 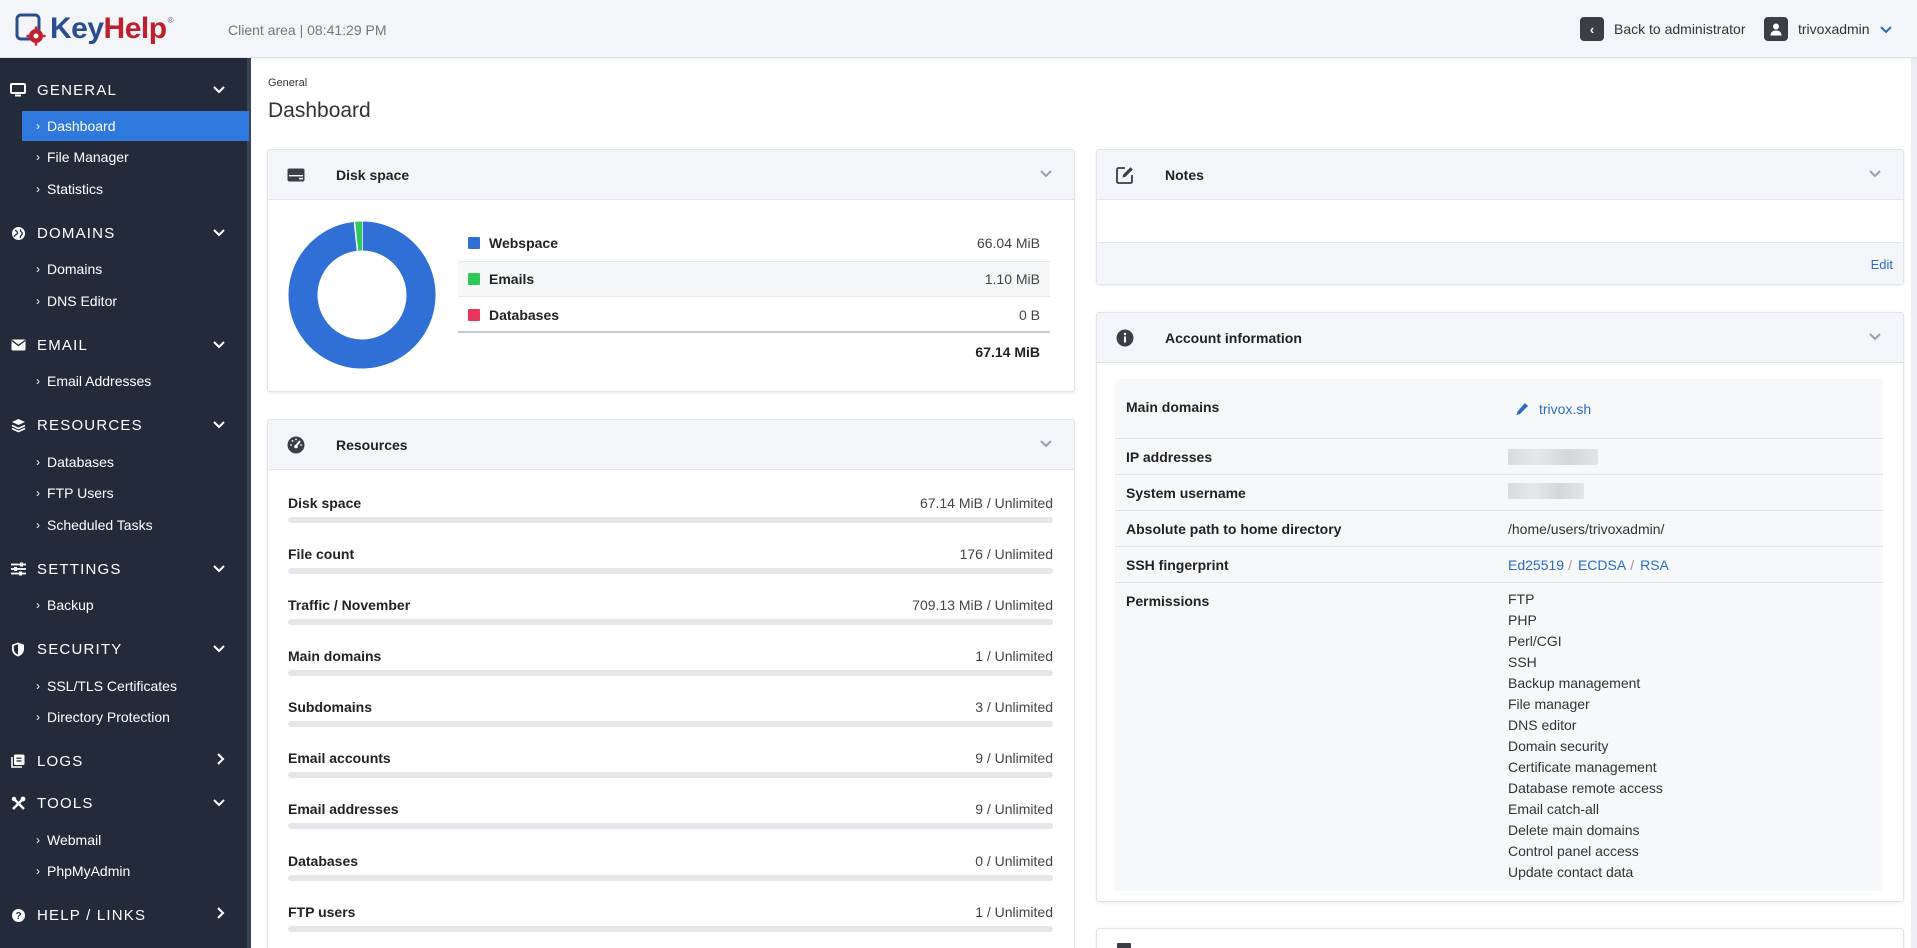 I want to click on sidebar-item-directory-protection: › Directory Protection, so click(x=135, y=717).